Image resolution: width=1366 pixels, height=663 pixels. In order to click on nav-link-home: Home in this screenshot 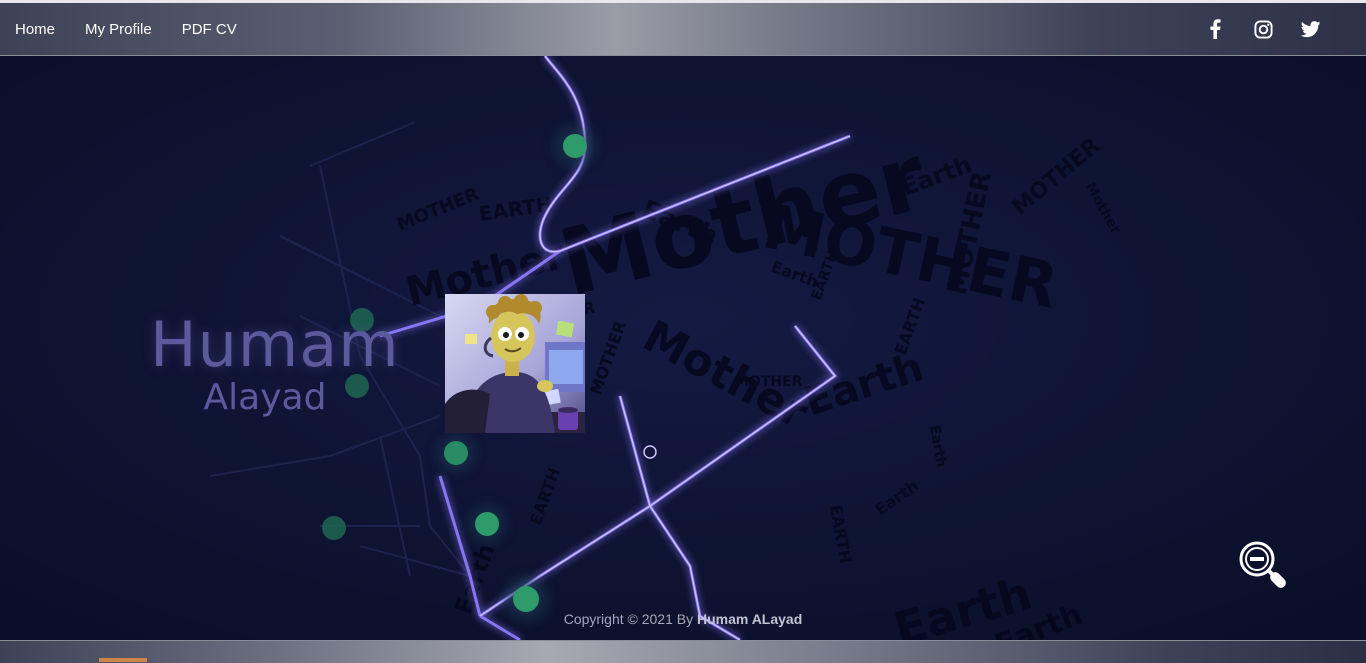, I will do `click(35, 29)`.